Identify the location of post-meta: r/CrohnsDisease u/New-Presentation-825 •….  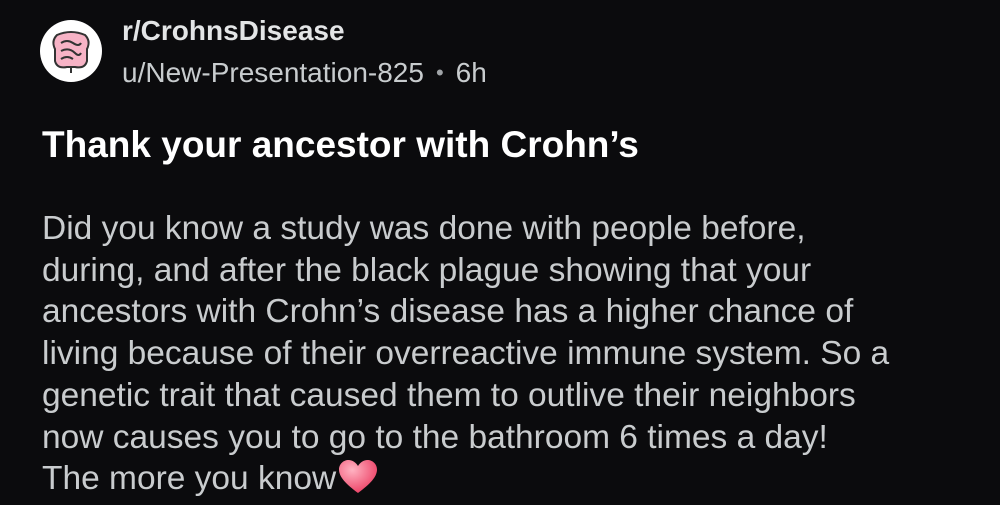
(304, 52).